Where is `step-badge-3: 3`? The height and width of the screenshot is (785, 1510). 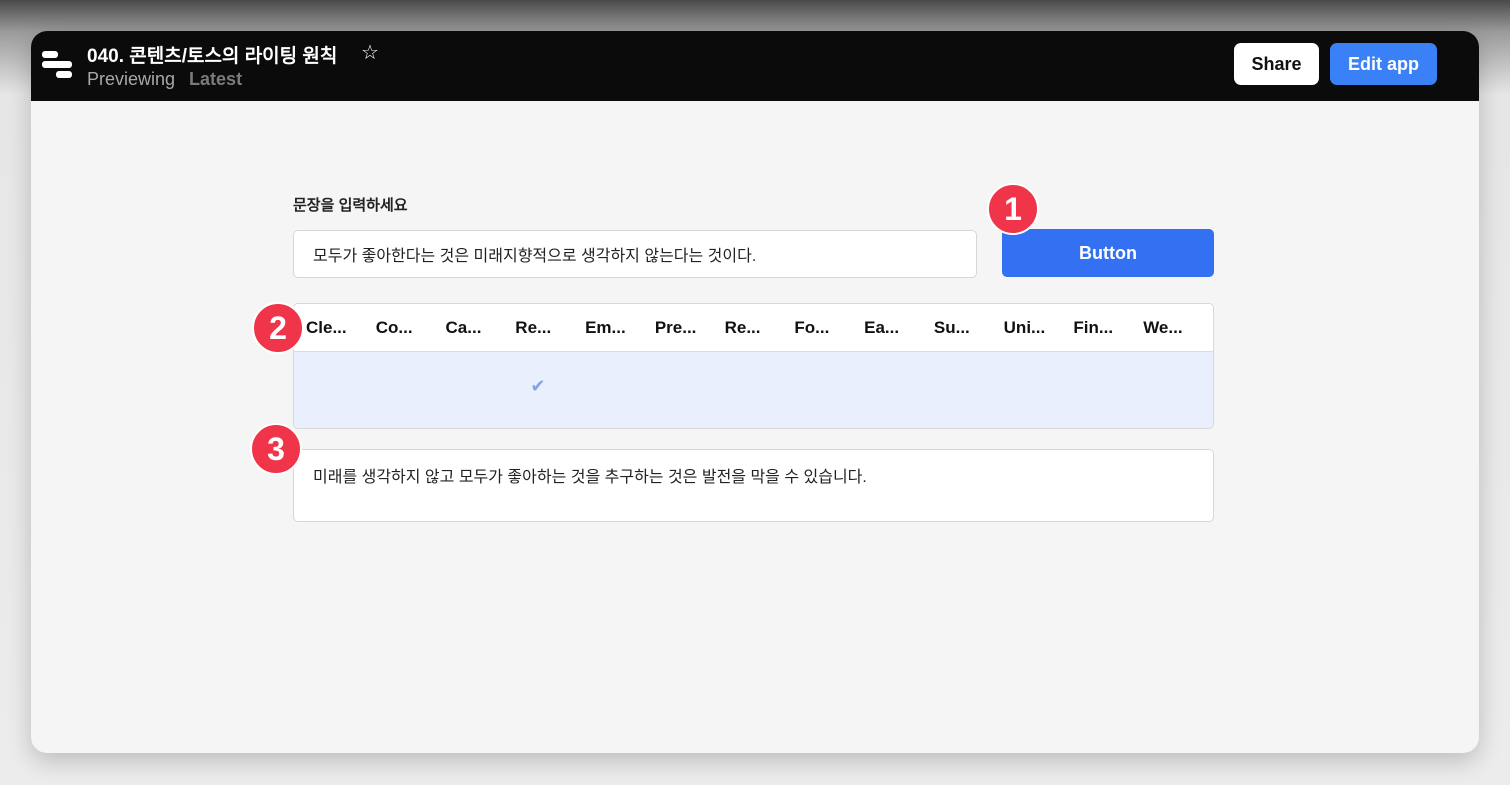 step-badge-3: 3 is located at coordinates (276, 449).